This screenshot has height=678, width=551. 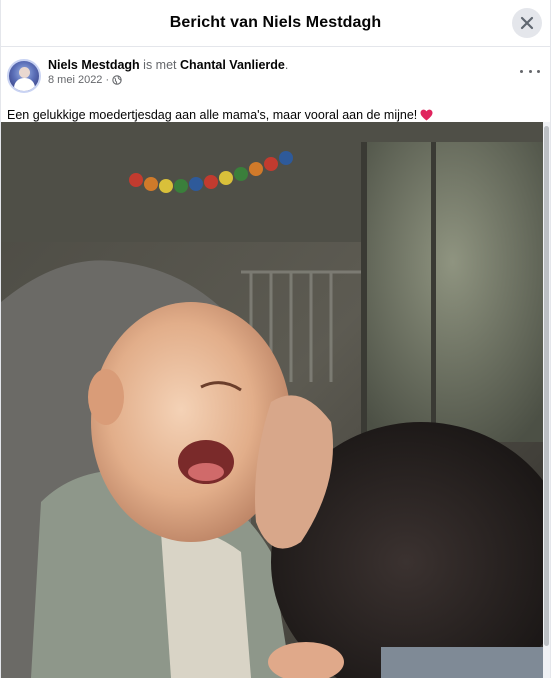 I want to click on scrollbar-thumb, so click(x=546, y=386).